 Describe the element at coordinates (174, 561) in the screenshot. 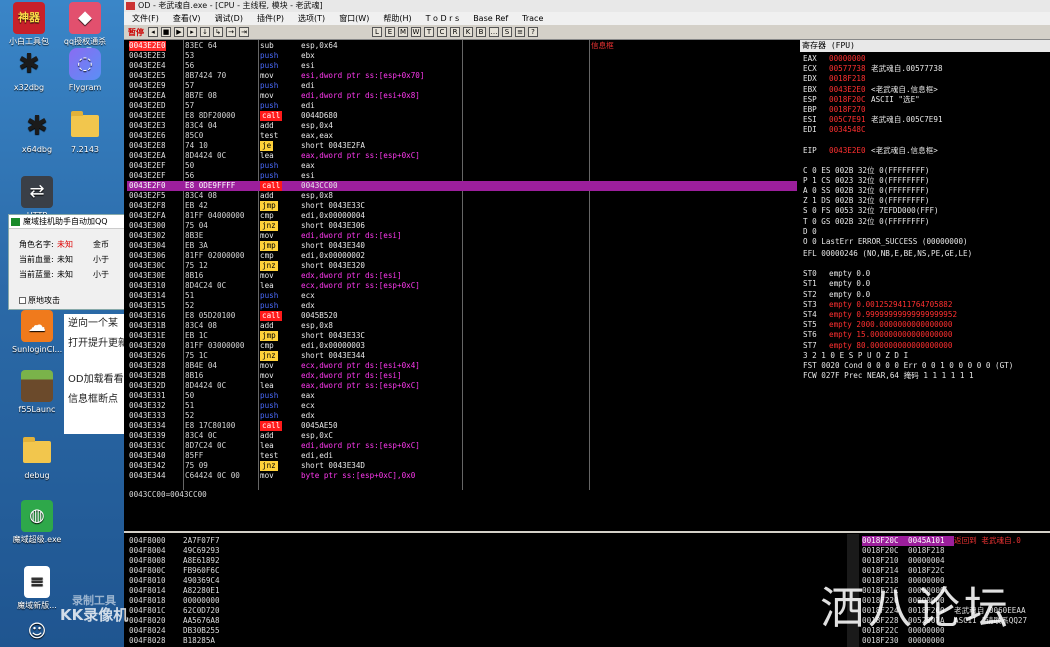

I see `dump-row: 004F8008 A8E61892` at that location.